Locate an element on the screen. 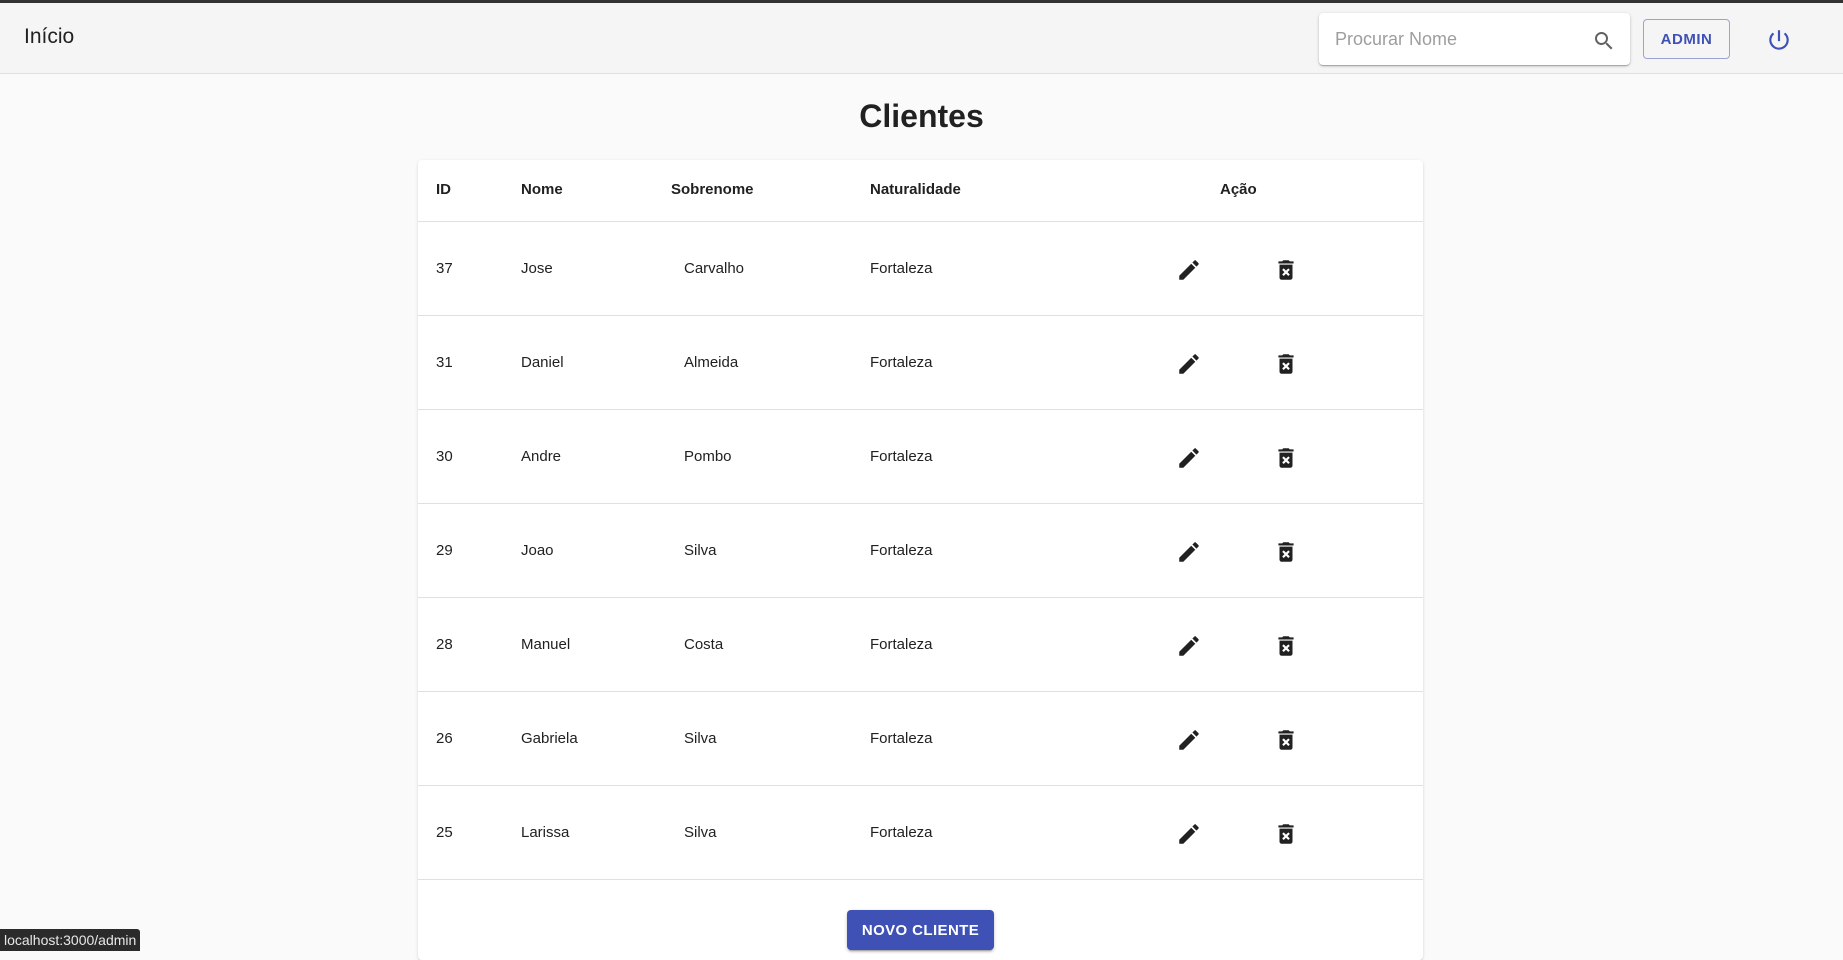 This screenshot has height=960, width=1843. table-row: 30 Andre Pombo Fortaleza is located at coordinates (920, 457).